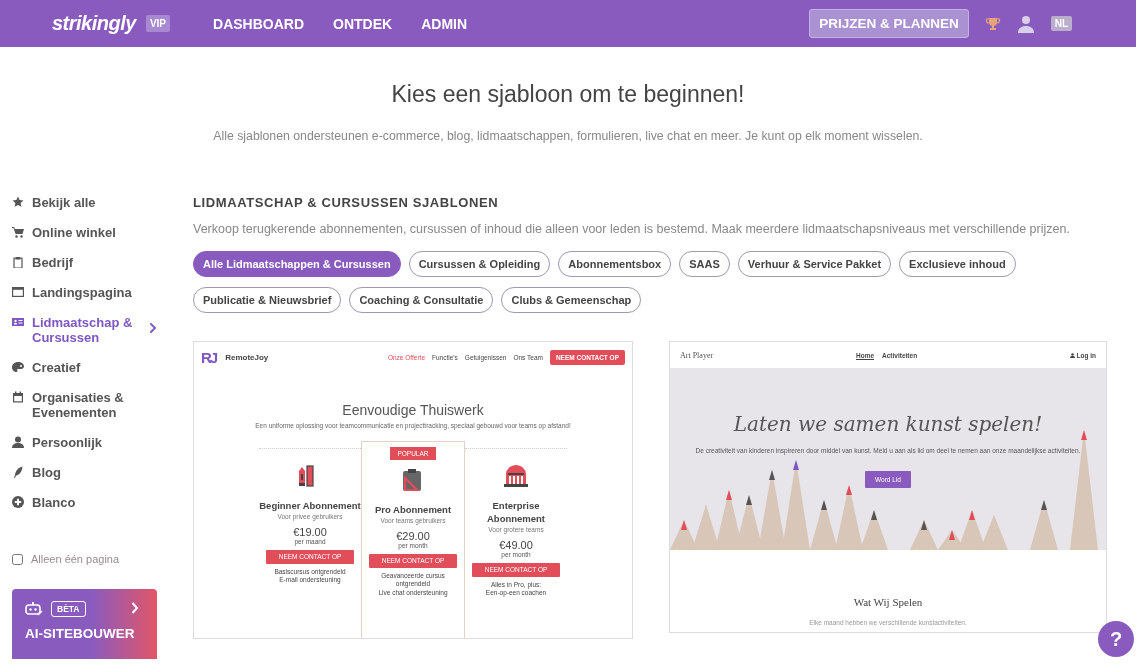 Image resolution: width=1136 pixels, height=665 pixels. Describe the element at coordinates (310, 532) in the screenshot. I see `plan-price: €19.00` at that location.